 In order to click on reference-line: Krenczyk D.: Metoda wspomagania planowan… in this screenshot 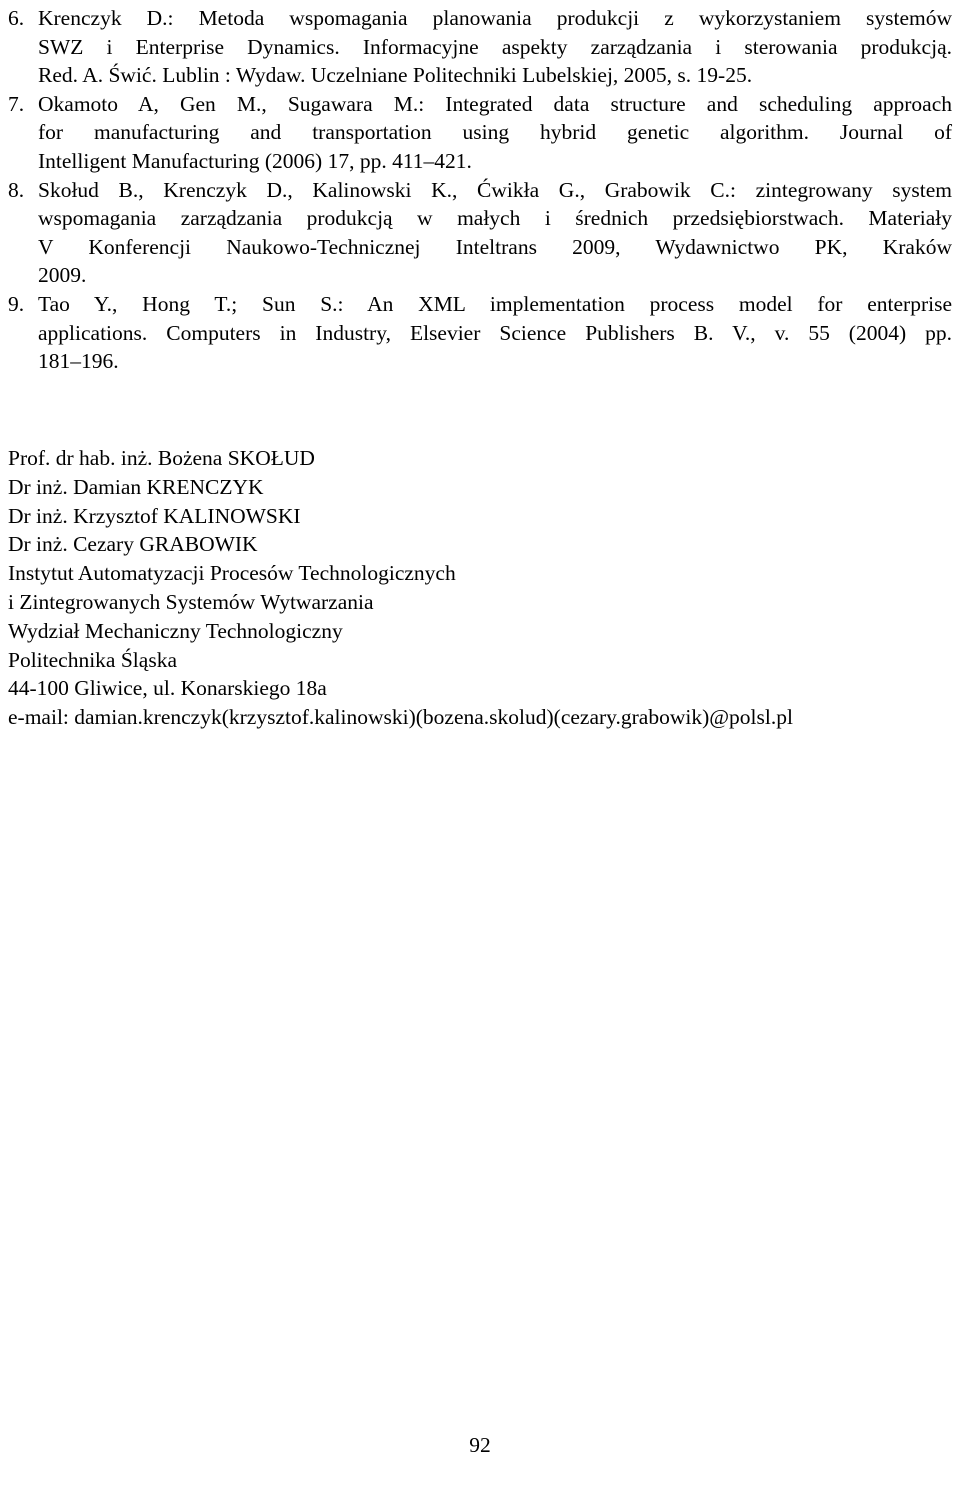, I will do `click(495, 18)`.